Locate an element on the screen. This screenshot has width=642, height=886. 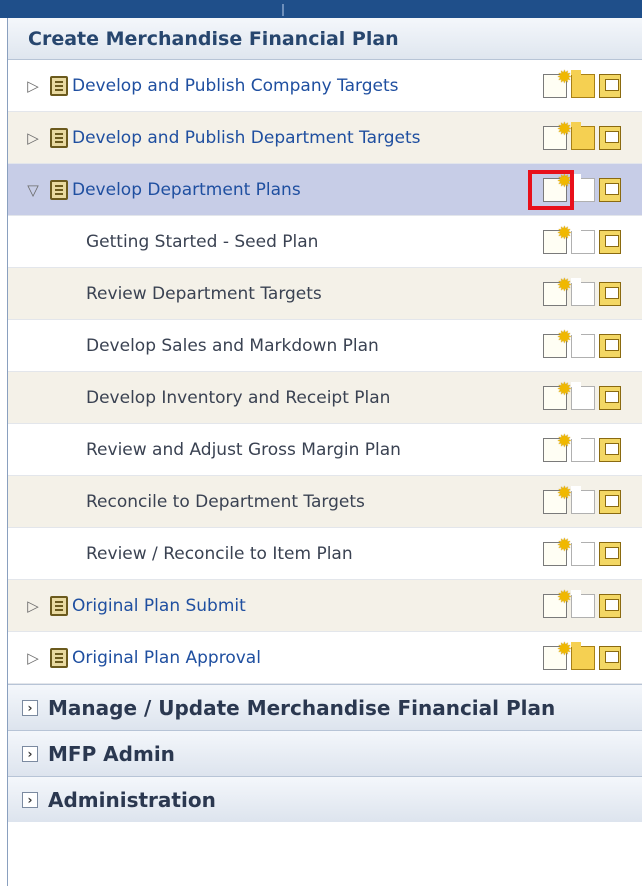
task-label: Develop and Publish Department Targets is located at coordinates (246, 138).